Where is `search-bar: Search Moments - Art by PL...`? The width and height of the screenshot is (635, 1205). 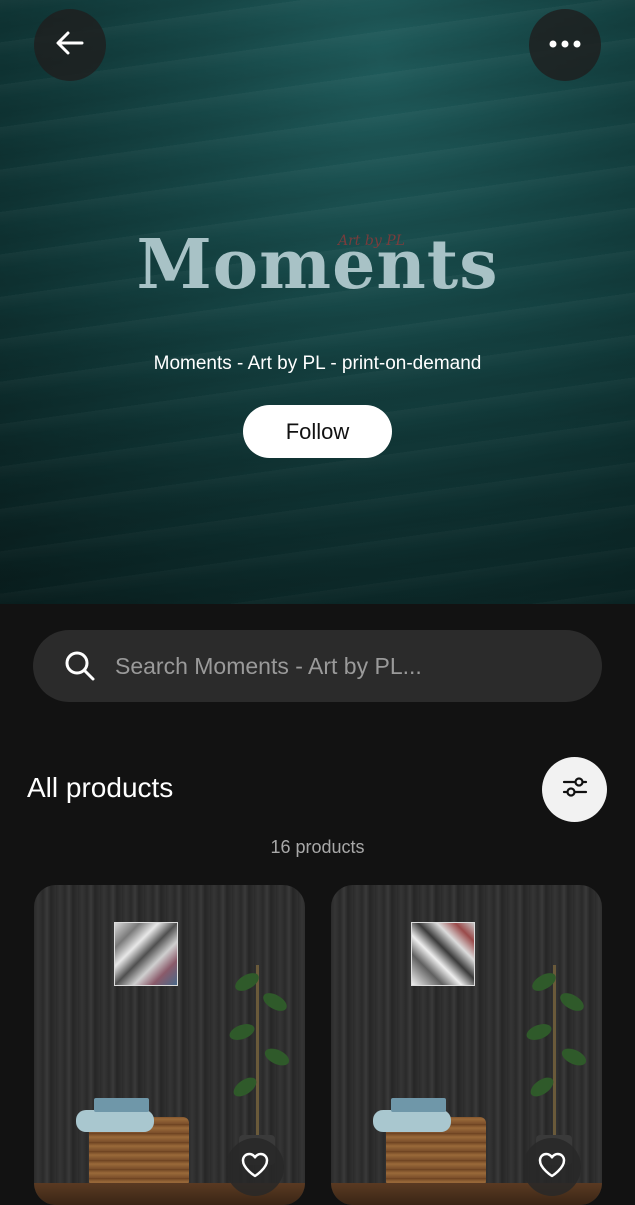 search-bar: Search Moments - Art by PL... is located at coordinates (317, 666).